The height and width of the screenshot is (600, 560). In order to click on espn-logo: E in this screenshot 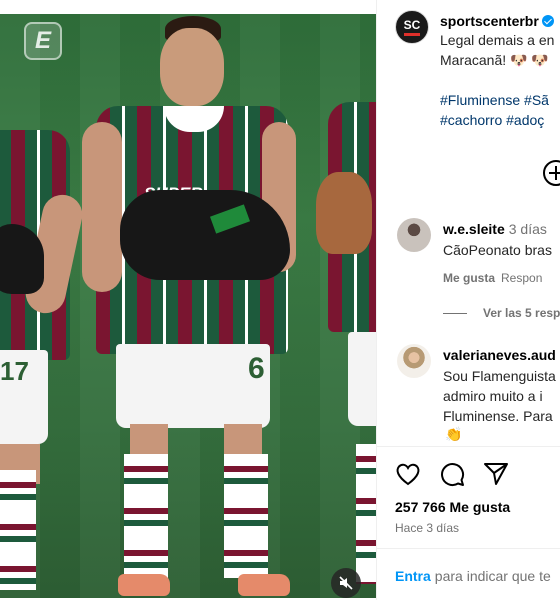, I will do `click(43, 41)`.